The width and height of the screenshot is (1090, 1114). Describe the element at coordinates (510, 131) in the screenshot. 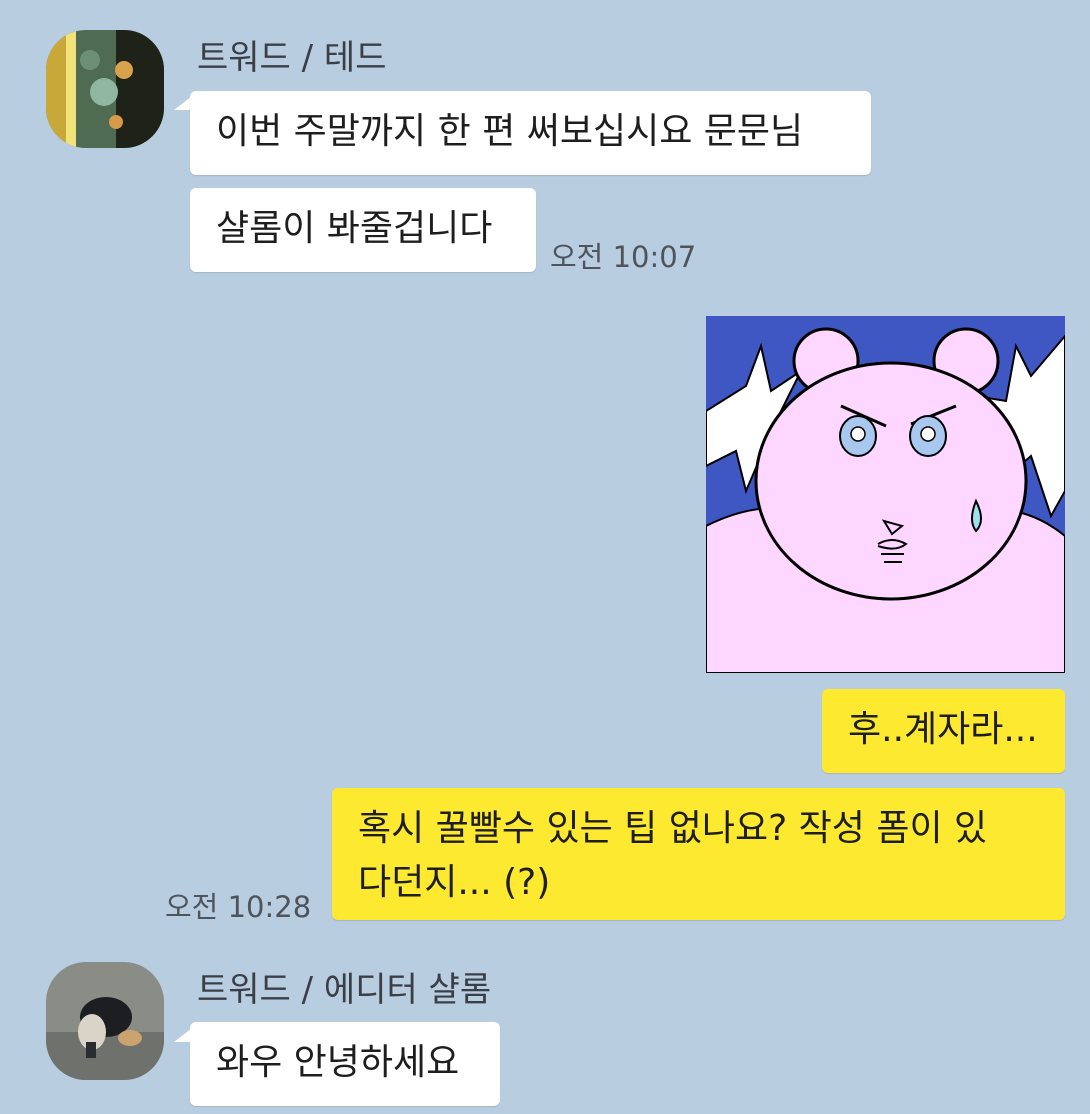

I see `message-text: 이번 주말까지 한 편 써보십시요 문문님` at that location.